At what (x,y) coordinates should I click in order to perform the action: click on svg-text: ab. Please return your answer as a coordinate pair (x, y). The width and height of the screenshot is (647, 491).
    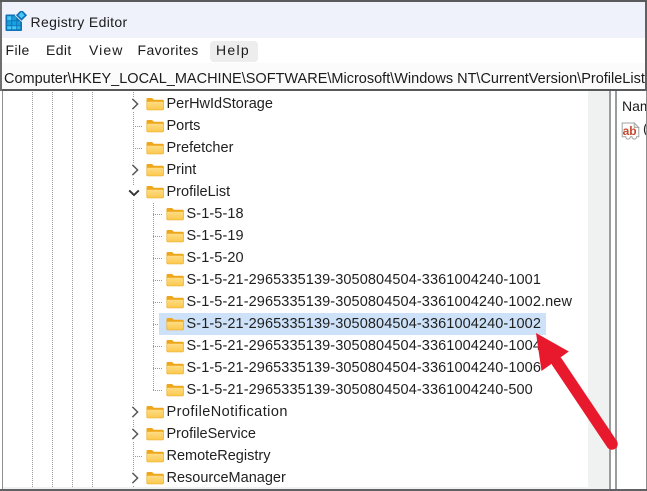
    Looking at the image, I should click on (630, 131).